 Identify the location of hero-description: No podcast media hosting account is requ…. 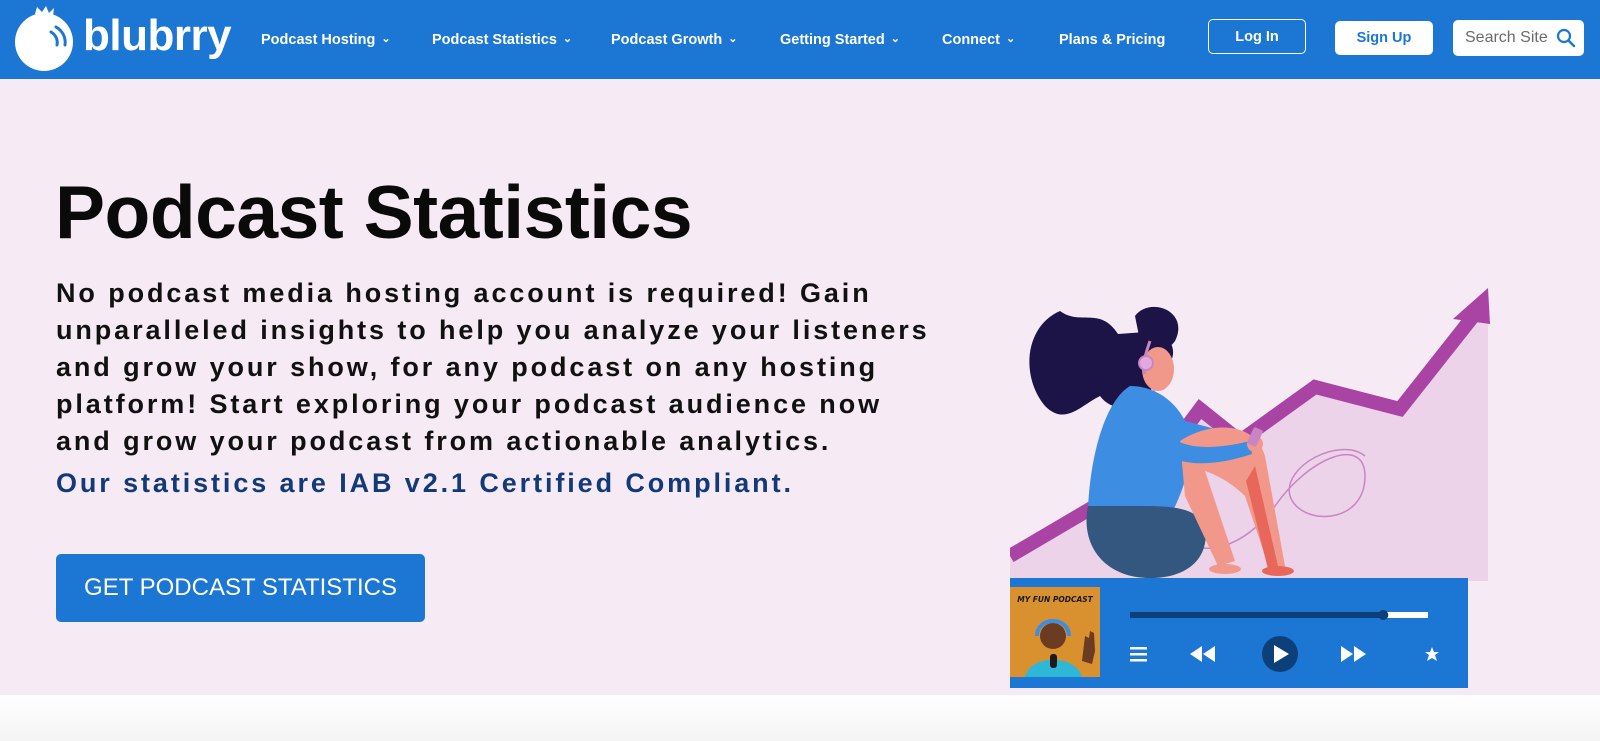
(493, 367).